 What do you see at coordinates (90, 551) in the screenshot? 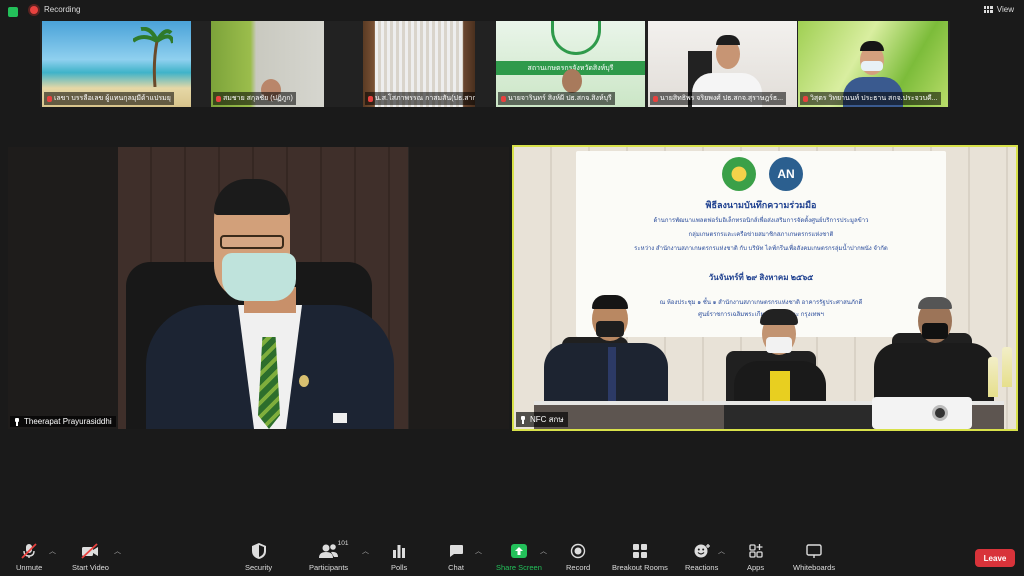
I see `video-off-icon` at bounding box center [90, 551].